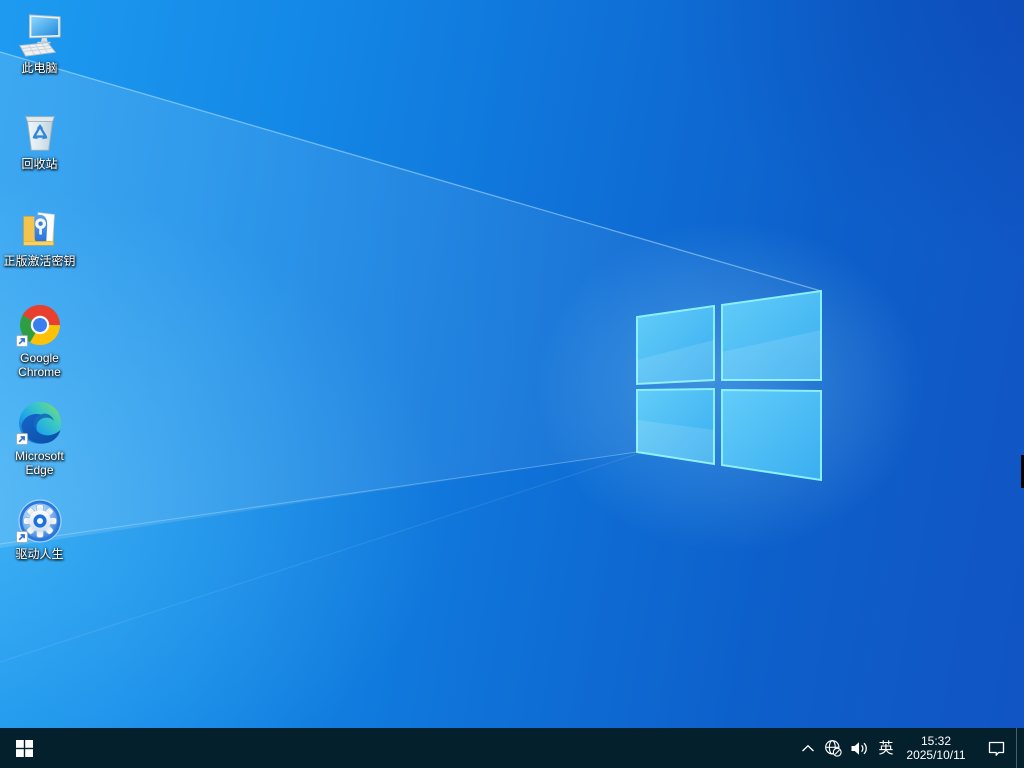 The height and width of the screenshot is (768, 1024). What do you see at coordinates (1020, 748) in the screenshot?
I see `show-desktop-button` at bounding box center [1020, 748].